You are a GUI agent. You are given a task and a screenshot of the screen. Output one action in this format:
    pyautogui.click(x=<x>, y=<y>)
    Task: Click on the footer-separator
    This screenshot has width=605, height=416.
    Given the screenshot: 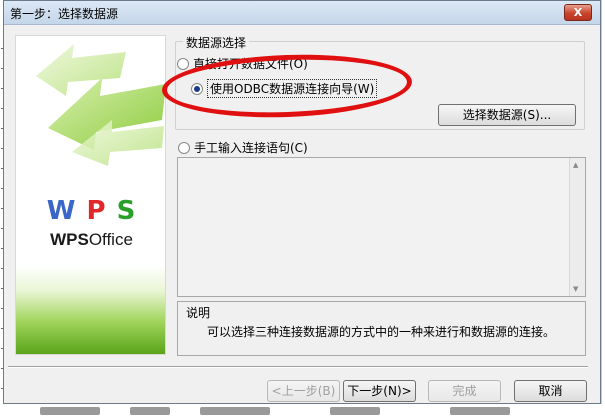 What is the action you would take?
    pyautogui.click(x=298, y=367)
    